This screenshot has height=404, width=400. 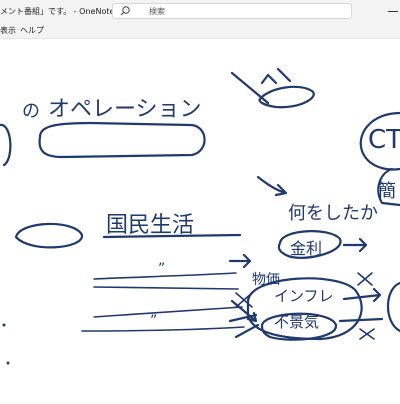 What do you see at coordinates (304, 296) in the screenshot?
I see `ink-label-inflation: インフレ` at bounding box center [304, 296].